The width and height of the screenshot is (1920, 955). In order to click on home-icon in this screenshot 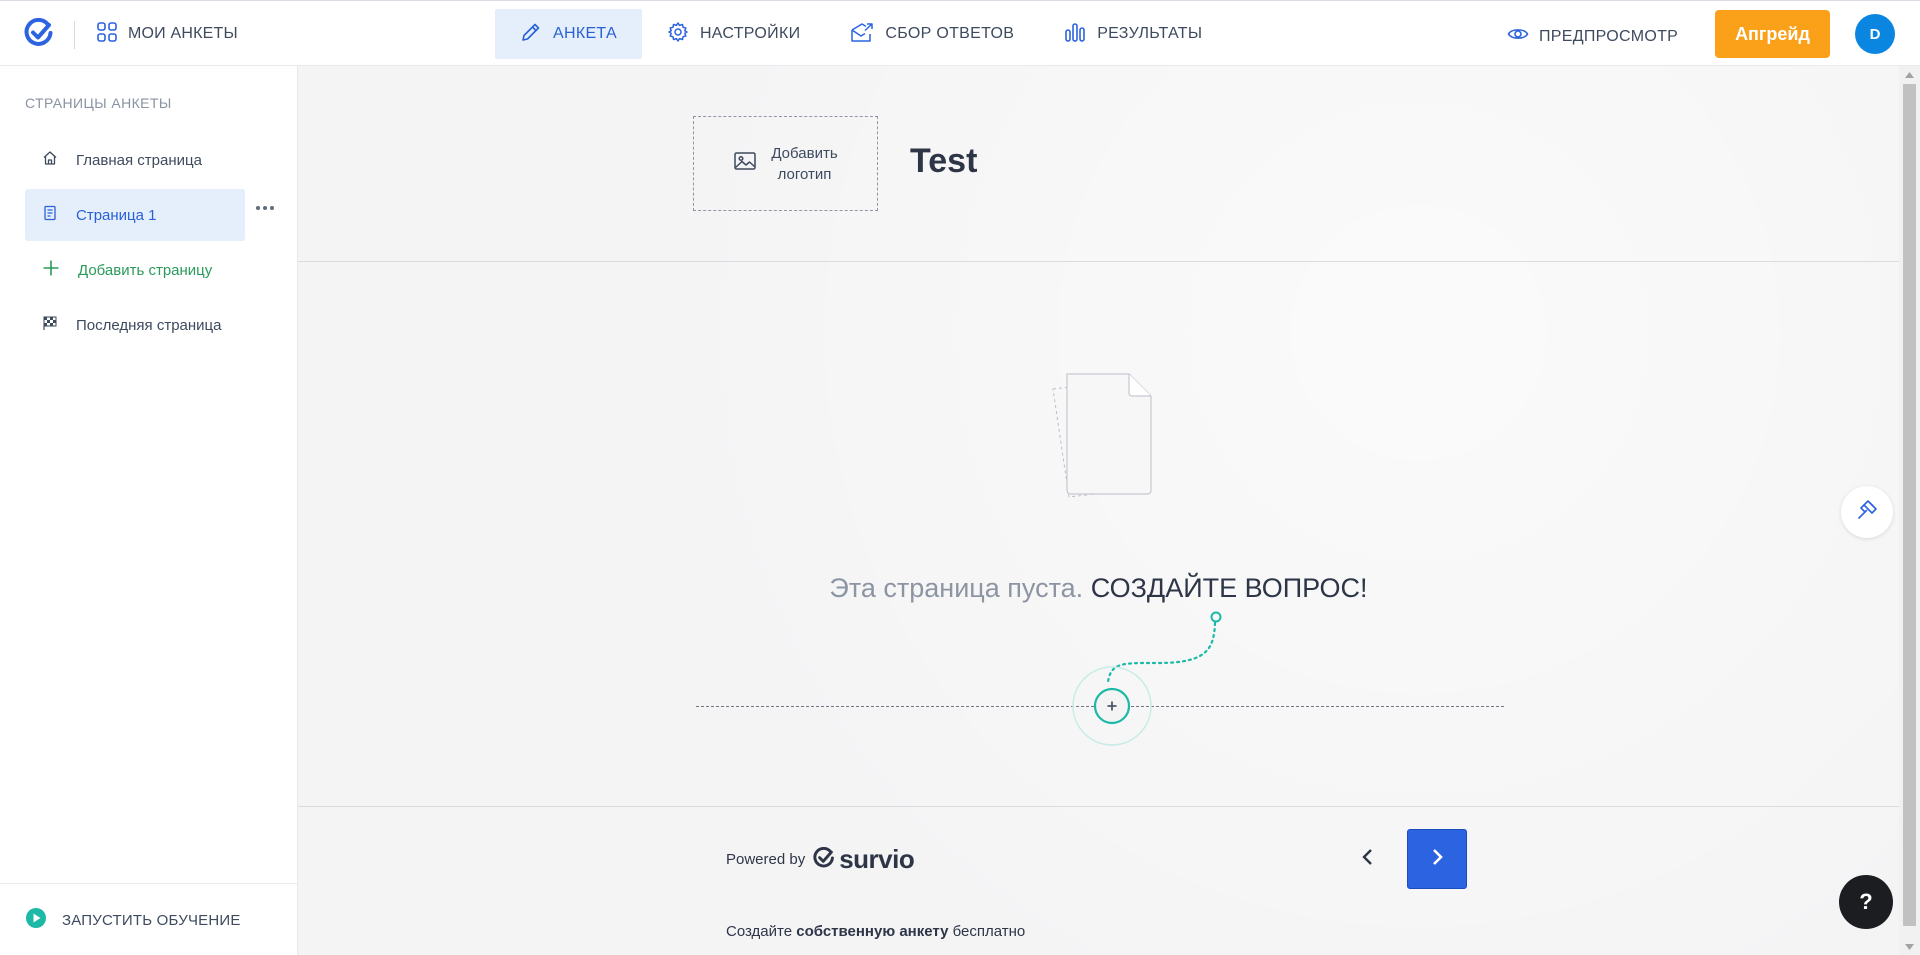, I will do `click(50, 160)`.